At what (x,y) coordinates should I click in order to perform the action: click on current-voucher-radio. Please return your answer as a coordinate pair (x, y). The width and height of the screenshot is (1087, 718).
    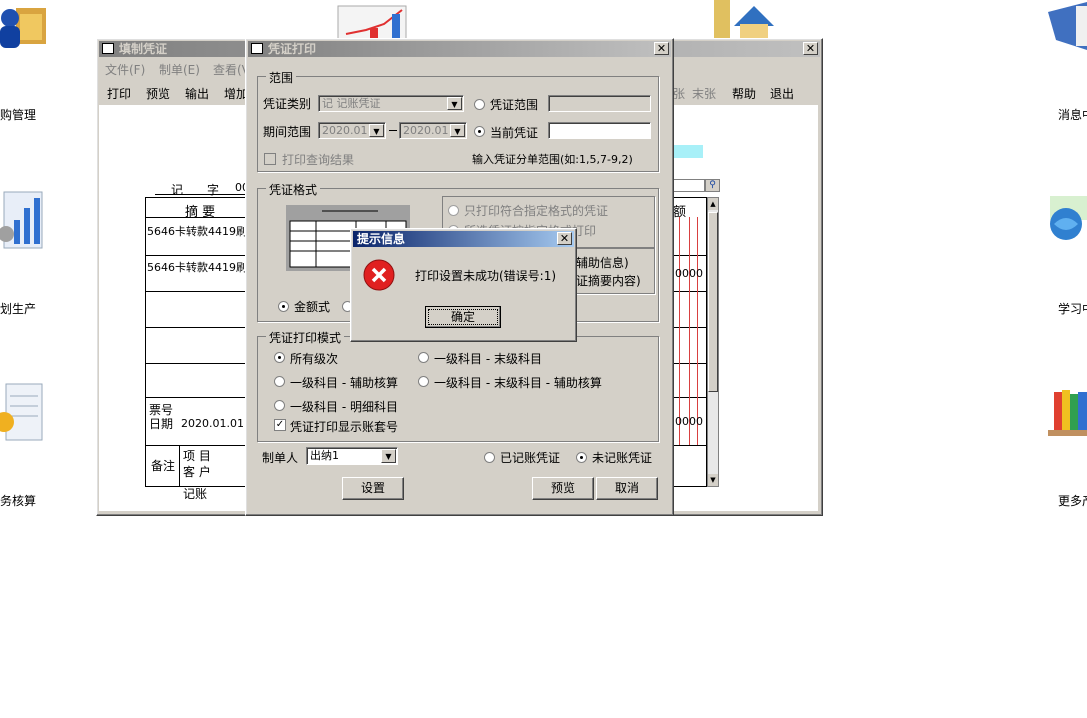
    Looking at the image, I should click on (479, 131).